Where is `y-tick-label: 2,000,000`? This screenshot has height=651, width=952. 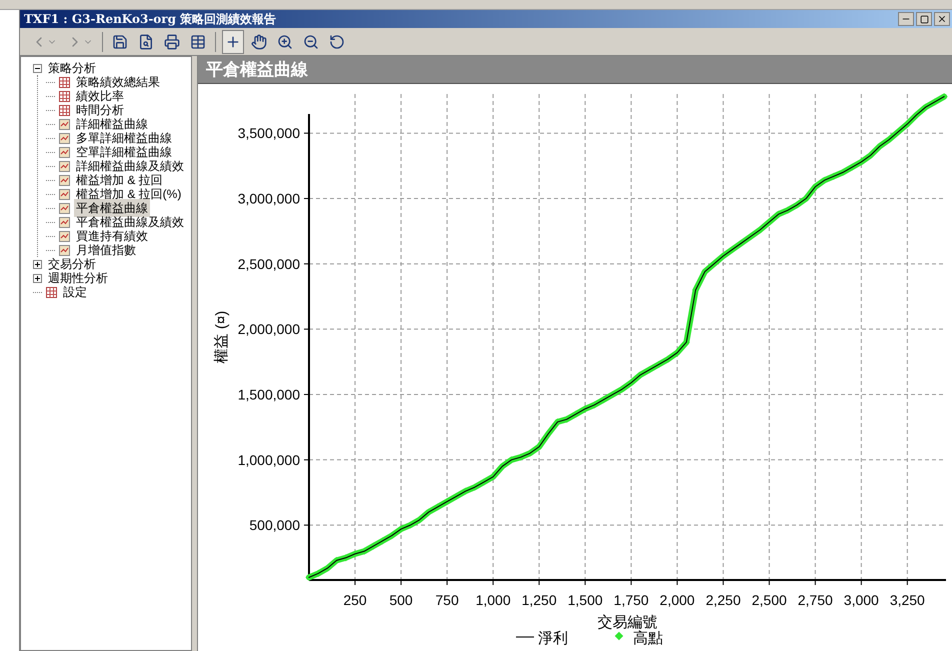
y-tick-label: 2,000,000 is located at coordinates (269, 329).